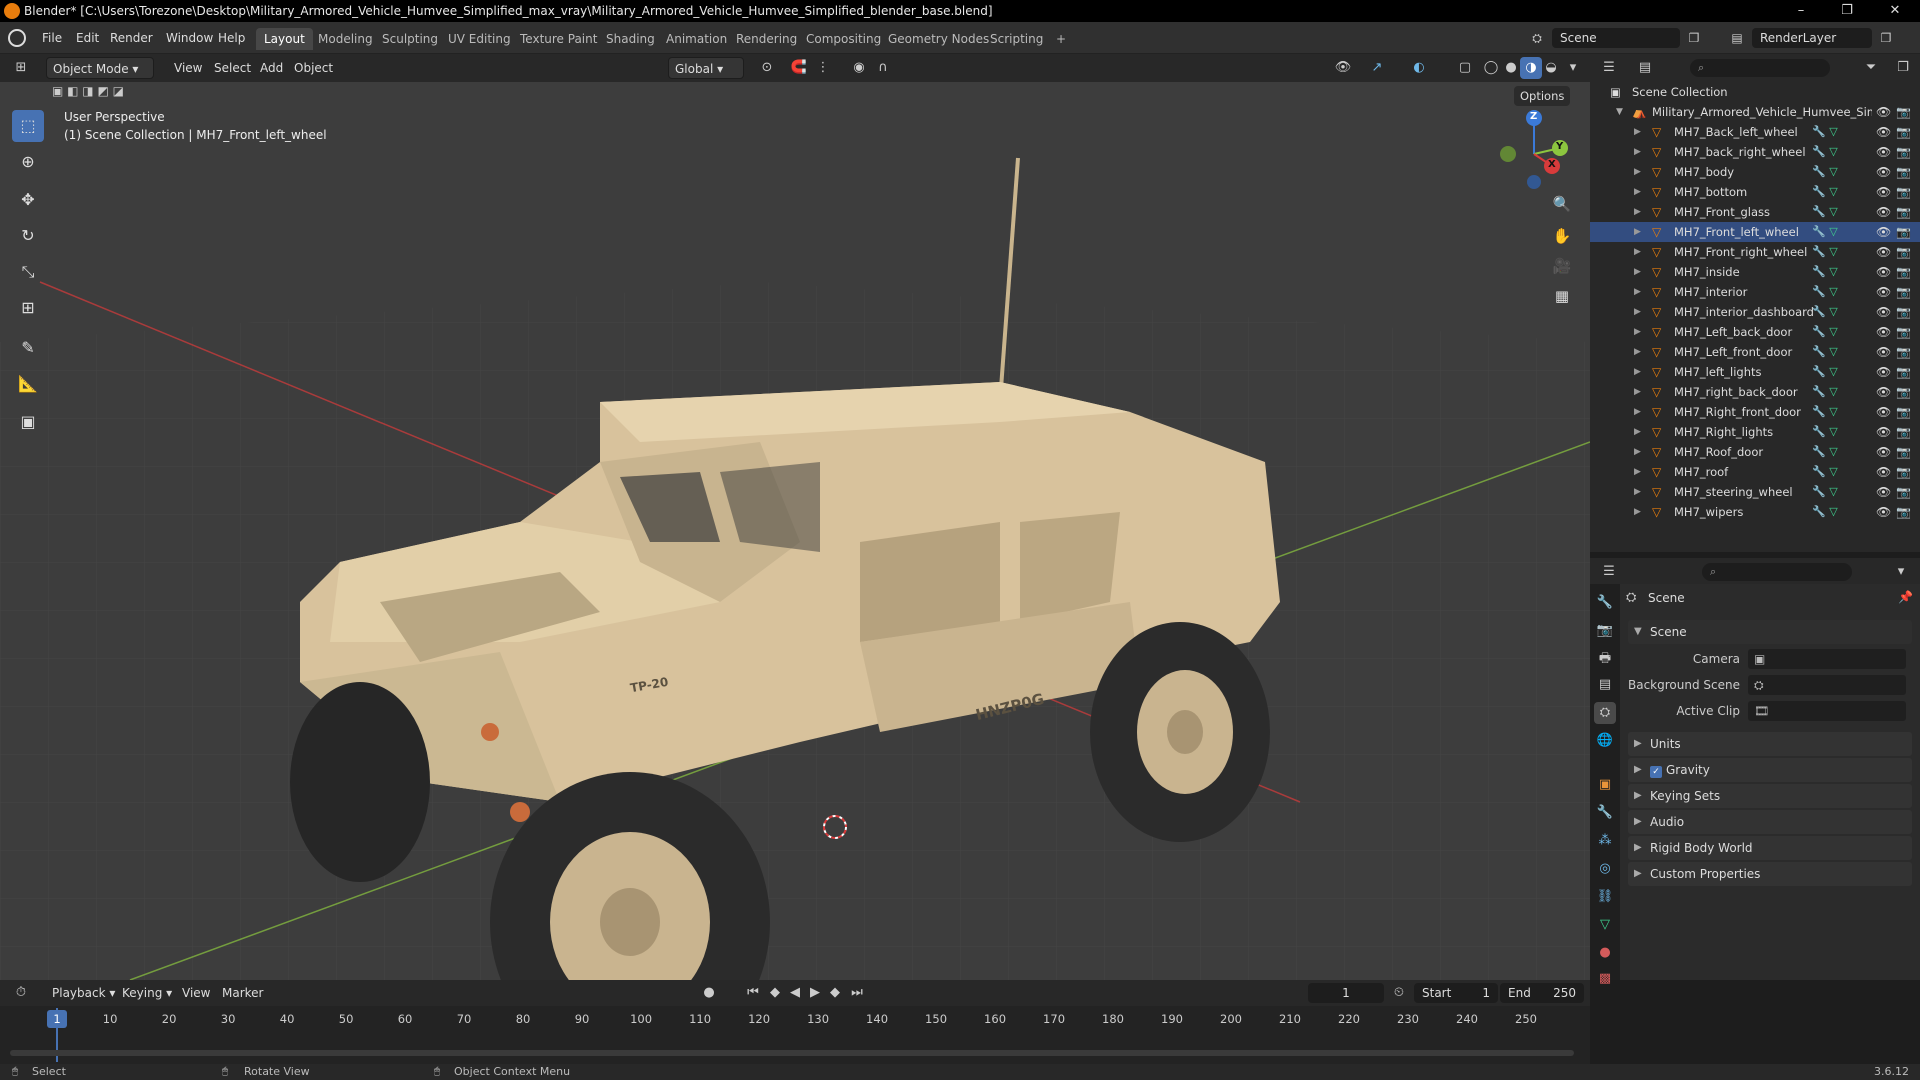  I want to click on scene-selector: Scene, so click(1616, 38).